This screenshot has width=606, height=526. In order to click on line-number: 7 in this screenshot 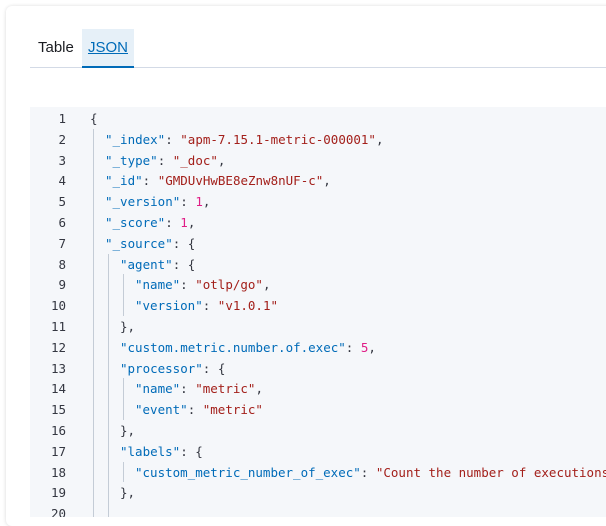, I will do `click(62, 243)`.